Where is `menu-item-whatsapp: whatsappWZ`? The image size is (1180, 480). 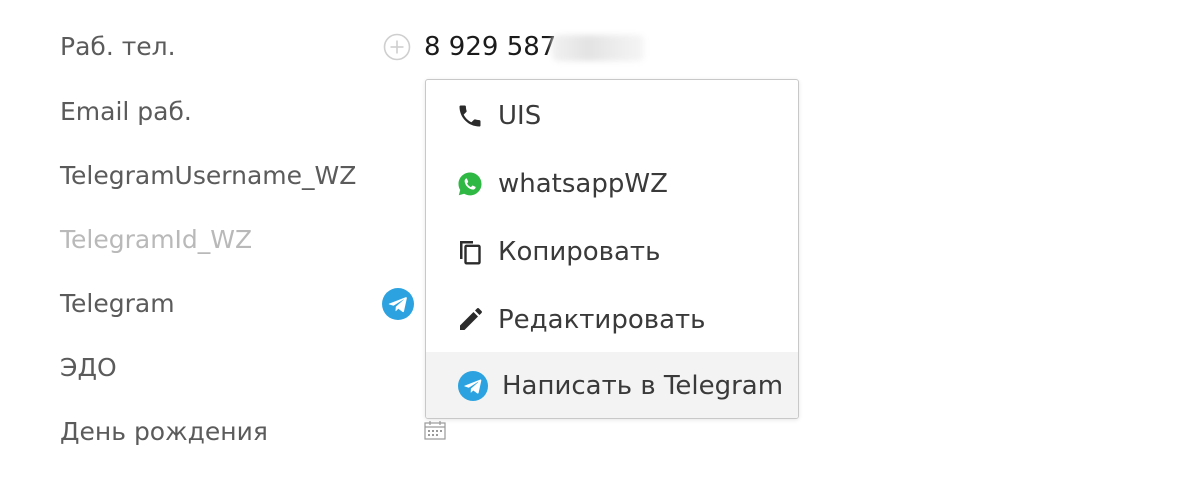
menu-item-whatsapp: whatsappWZ is located at coordinates (612, 184).